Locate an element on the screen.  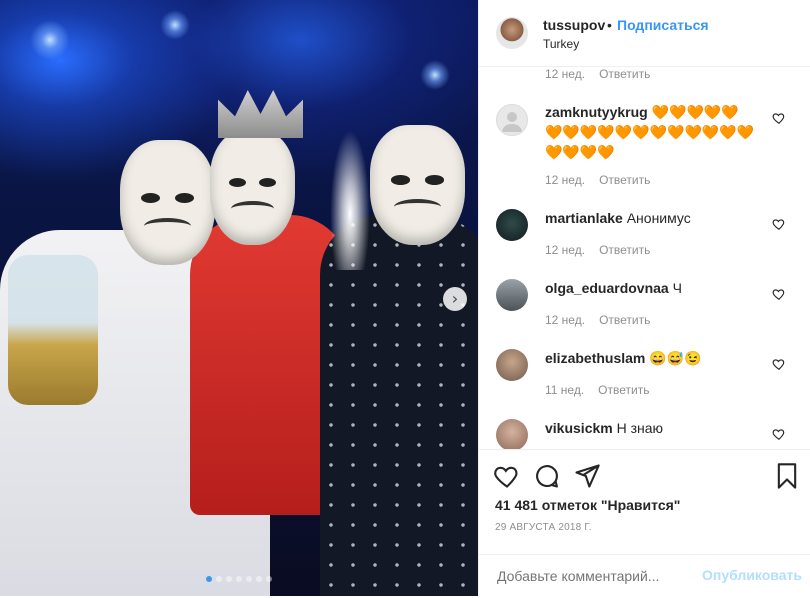
commenter-username: elizabethuslam is located at coordinates (595, 358).